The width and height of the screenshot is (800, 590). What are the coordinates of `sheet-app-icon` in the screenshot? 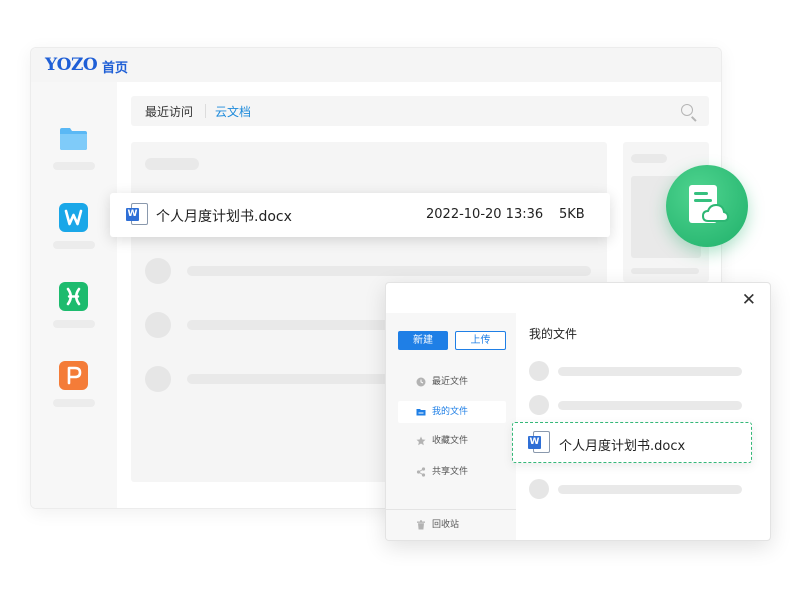 It's located at (73, 296).